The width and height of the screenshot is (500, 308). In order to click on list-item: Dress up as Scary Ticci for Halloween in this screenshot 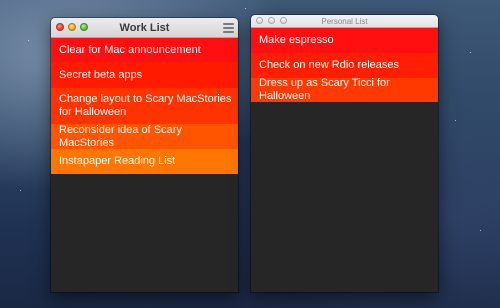, I will do `click(344, 89)`.